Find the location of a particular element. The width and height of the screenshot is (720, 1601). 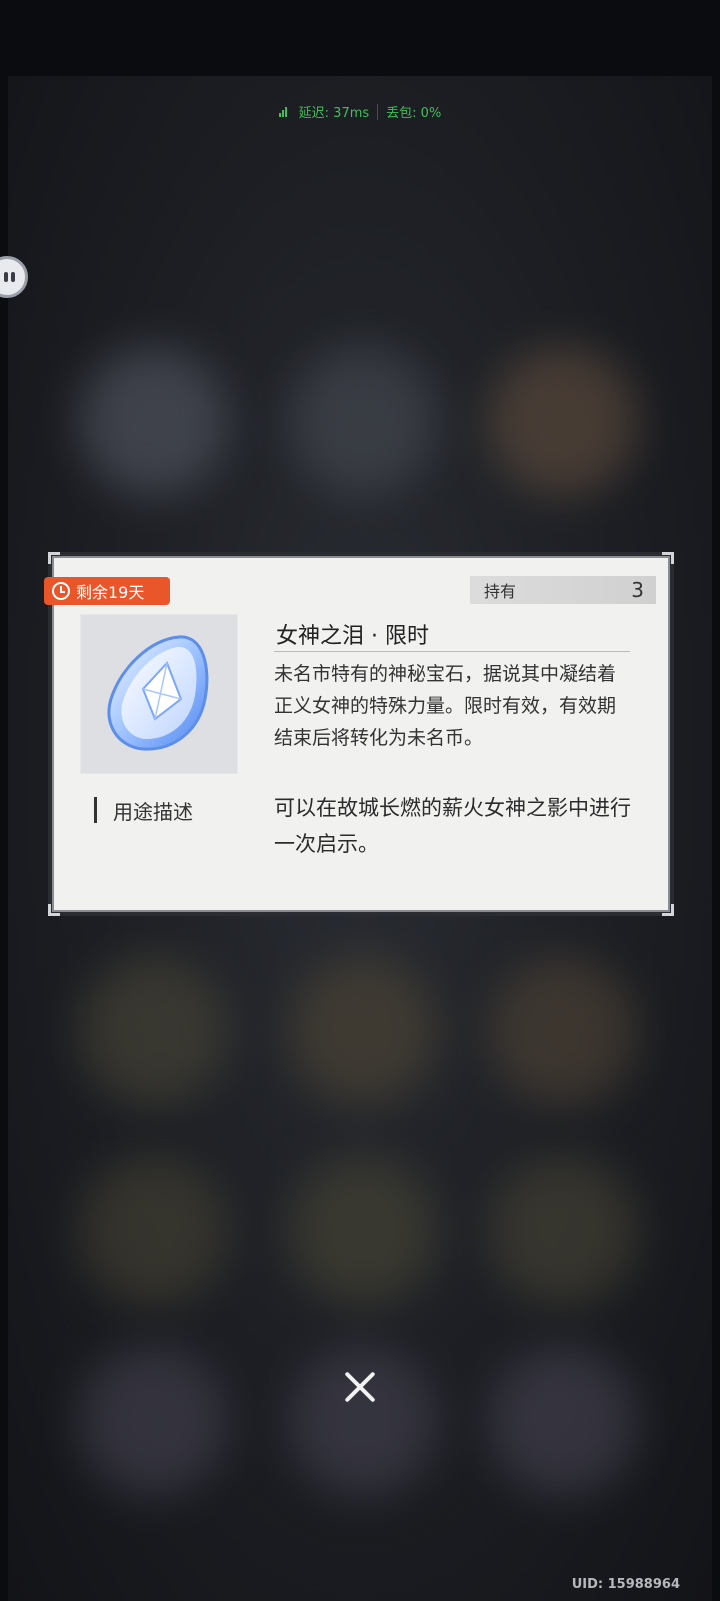

latency-text: 延迟: 37ms is located at coordinates (334, 113).